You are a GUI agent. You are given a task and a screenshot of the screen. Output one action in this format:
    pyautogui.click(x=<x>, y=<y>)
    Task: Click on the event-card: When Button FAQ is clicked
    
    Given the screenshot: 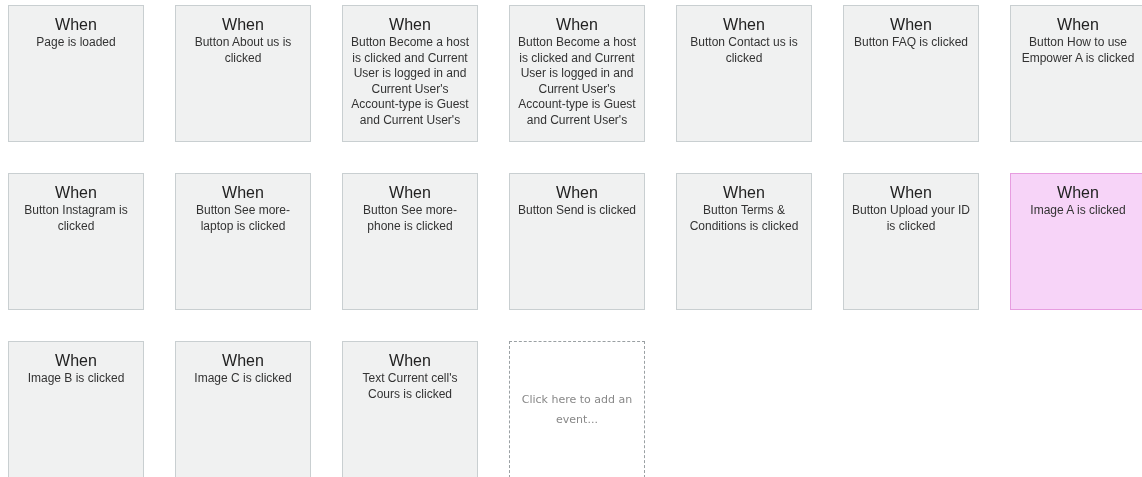 What is the action you would take?
    pyautogui.click(x=911, y=73)
    